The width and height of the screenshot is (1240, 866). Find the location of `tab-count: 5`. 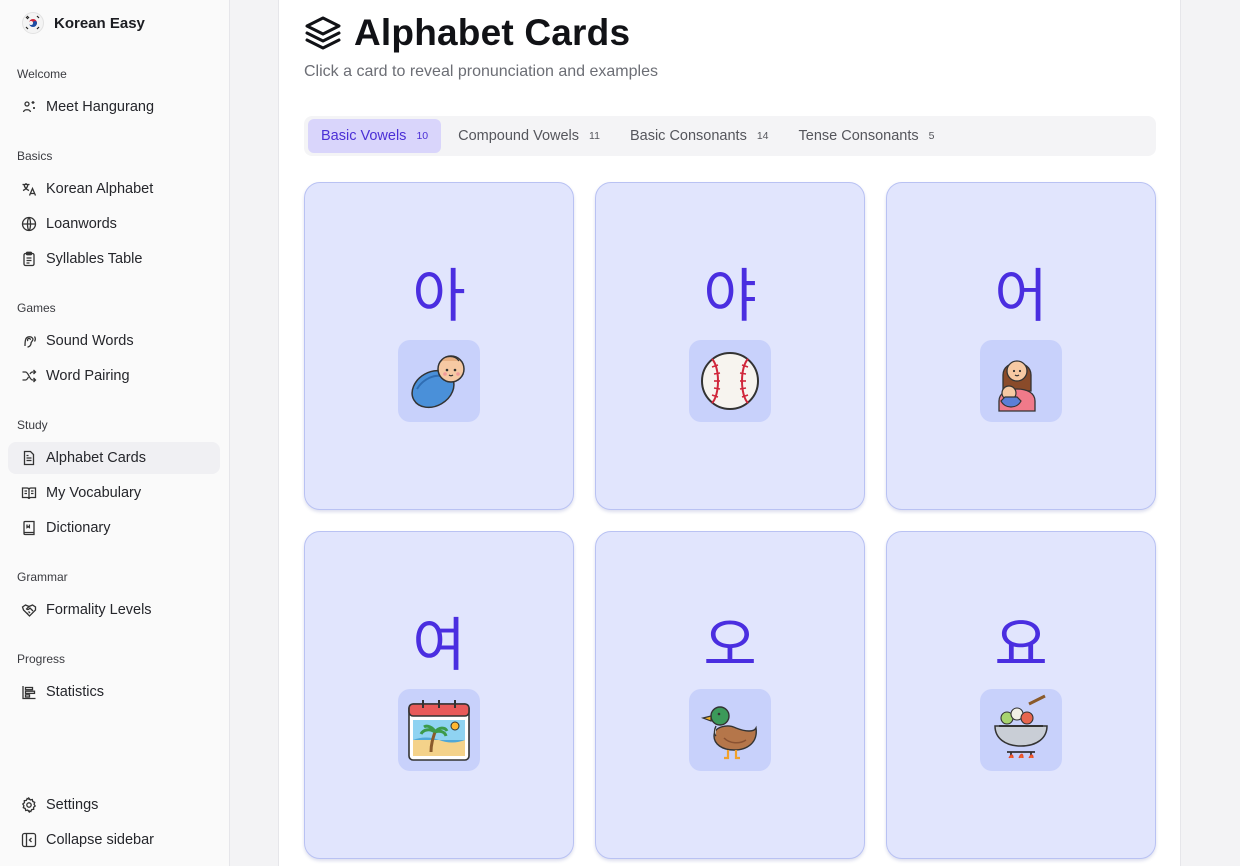

tab-count: 5 is located at coordinates (931, 136).